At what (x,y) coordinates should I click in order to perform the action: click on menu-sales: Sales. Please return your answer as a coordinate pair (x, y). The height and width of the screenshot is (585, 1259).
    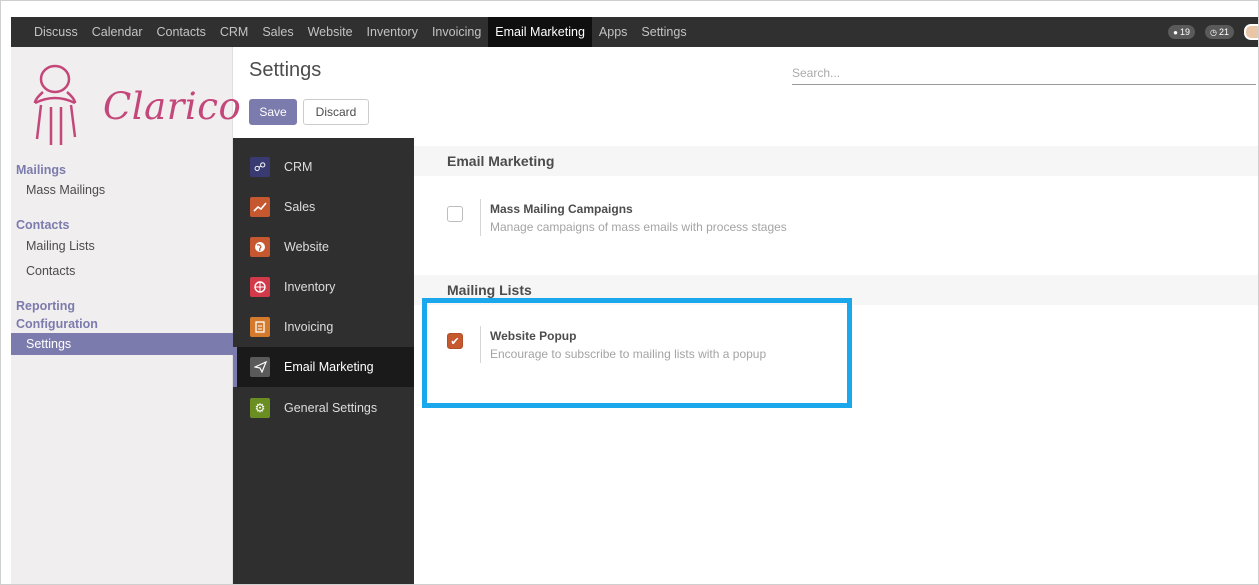
    Looking at the image, I should click on (277, 32).